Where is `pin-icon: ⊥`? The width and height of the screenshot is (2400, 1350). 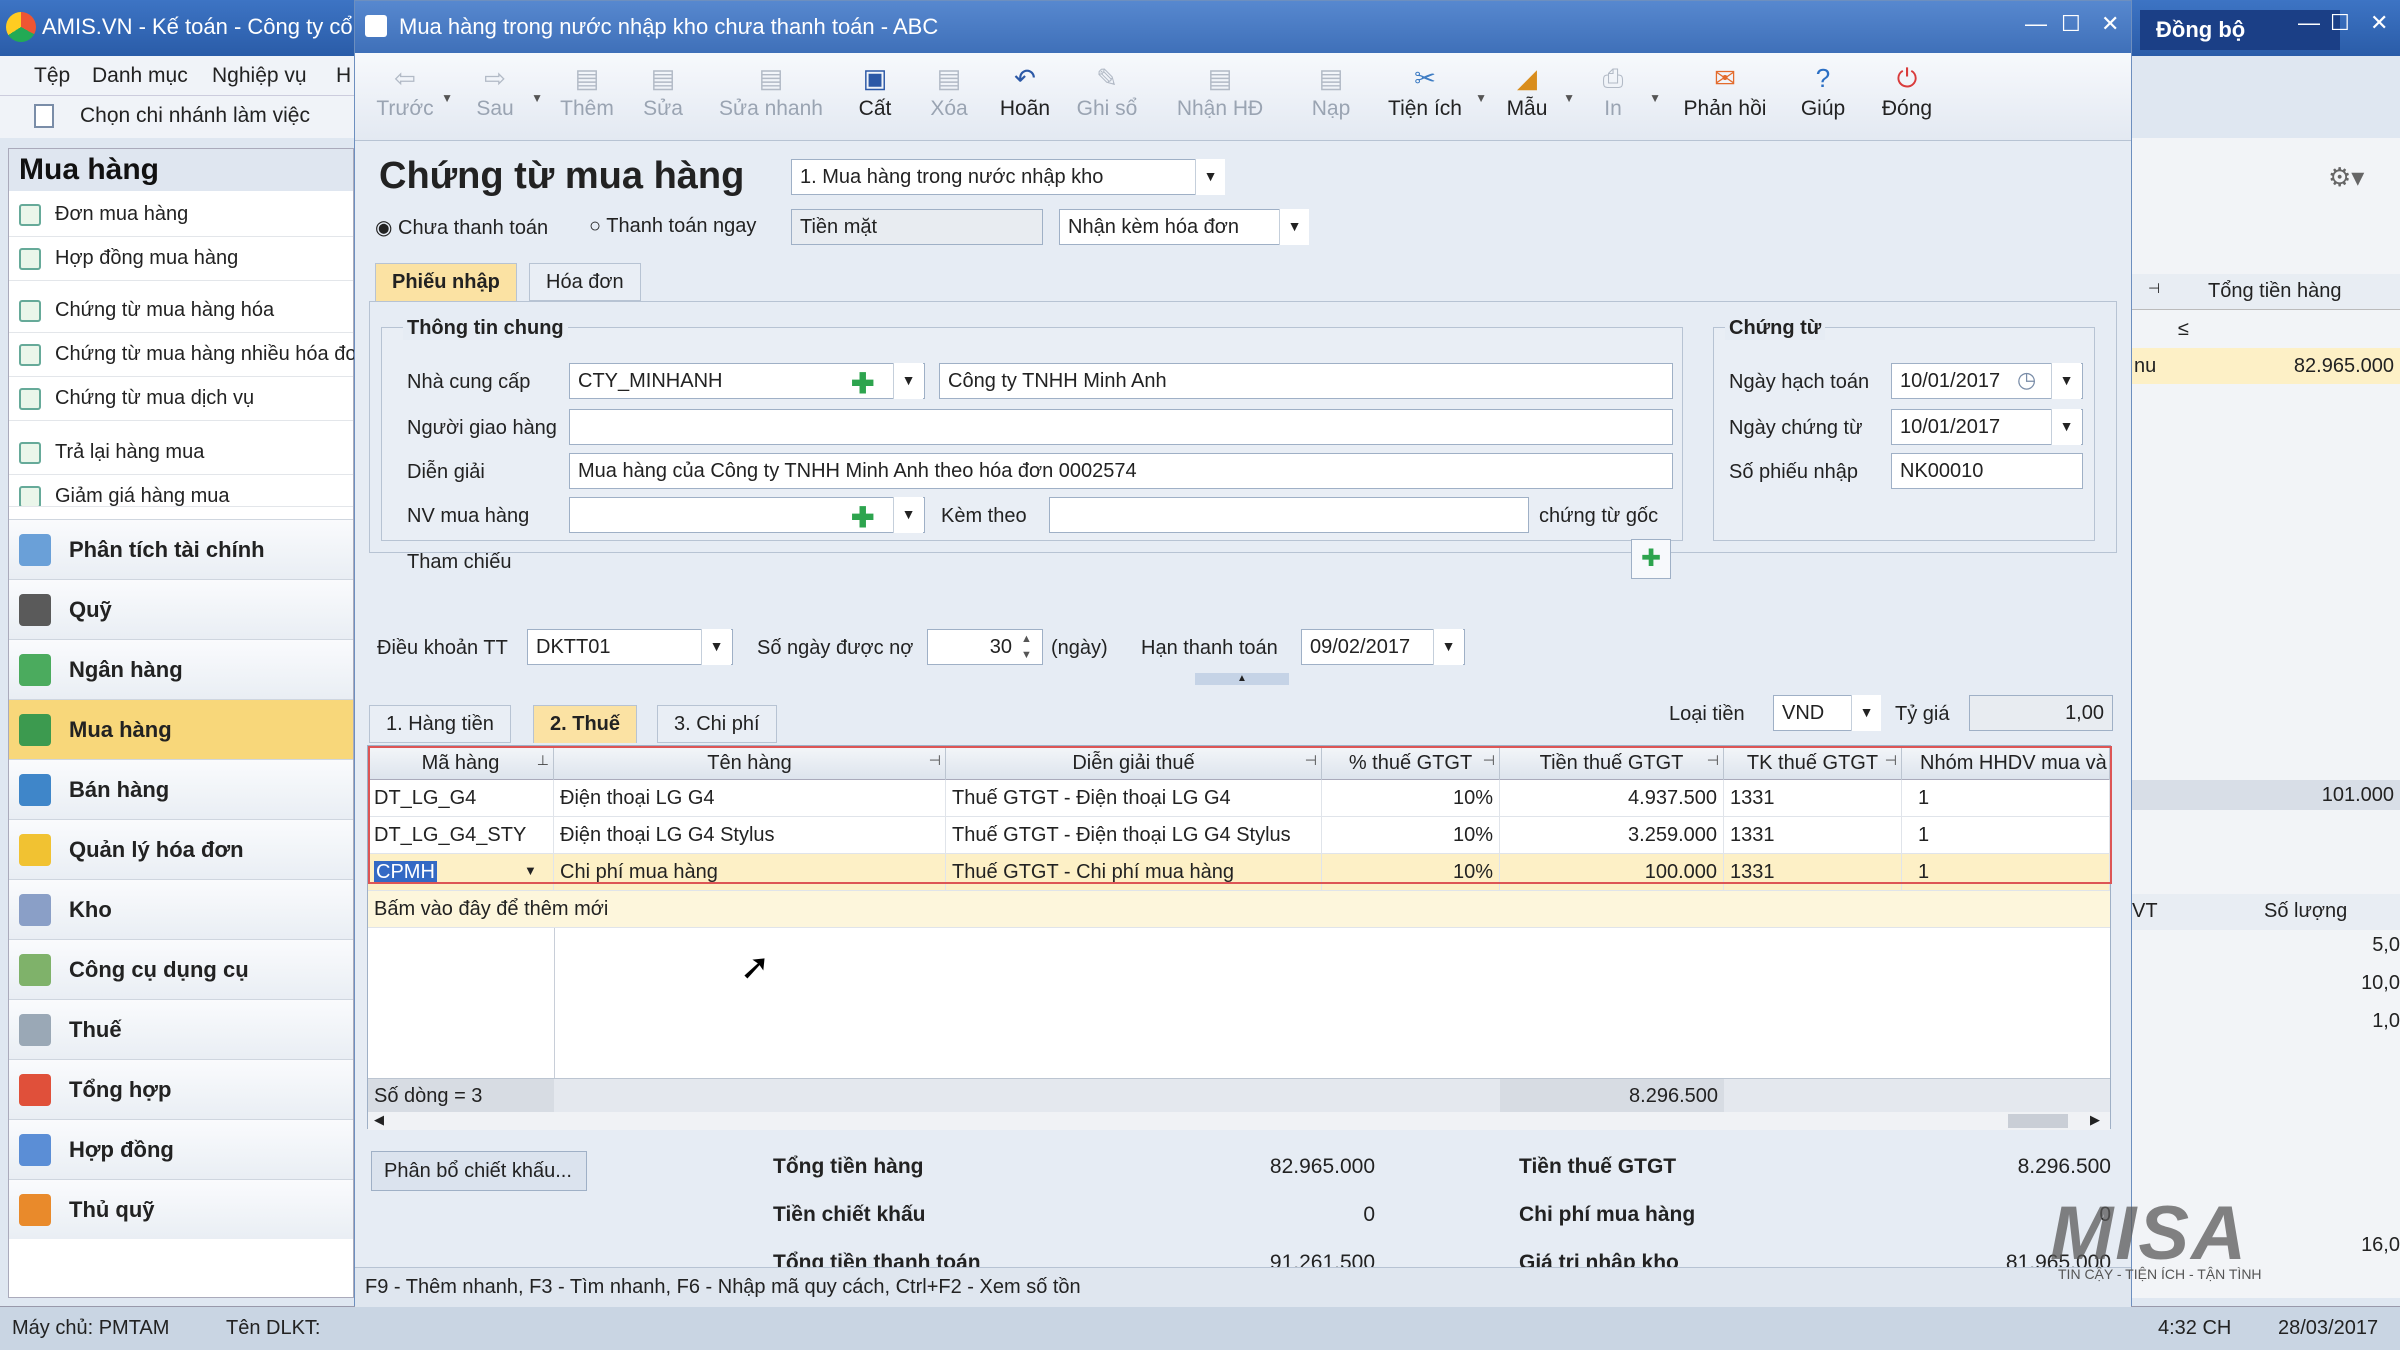 pin-icon: ⊥ is located at coordinates (543, 760).